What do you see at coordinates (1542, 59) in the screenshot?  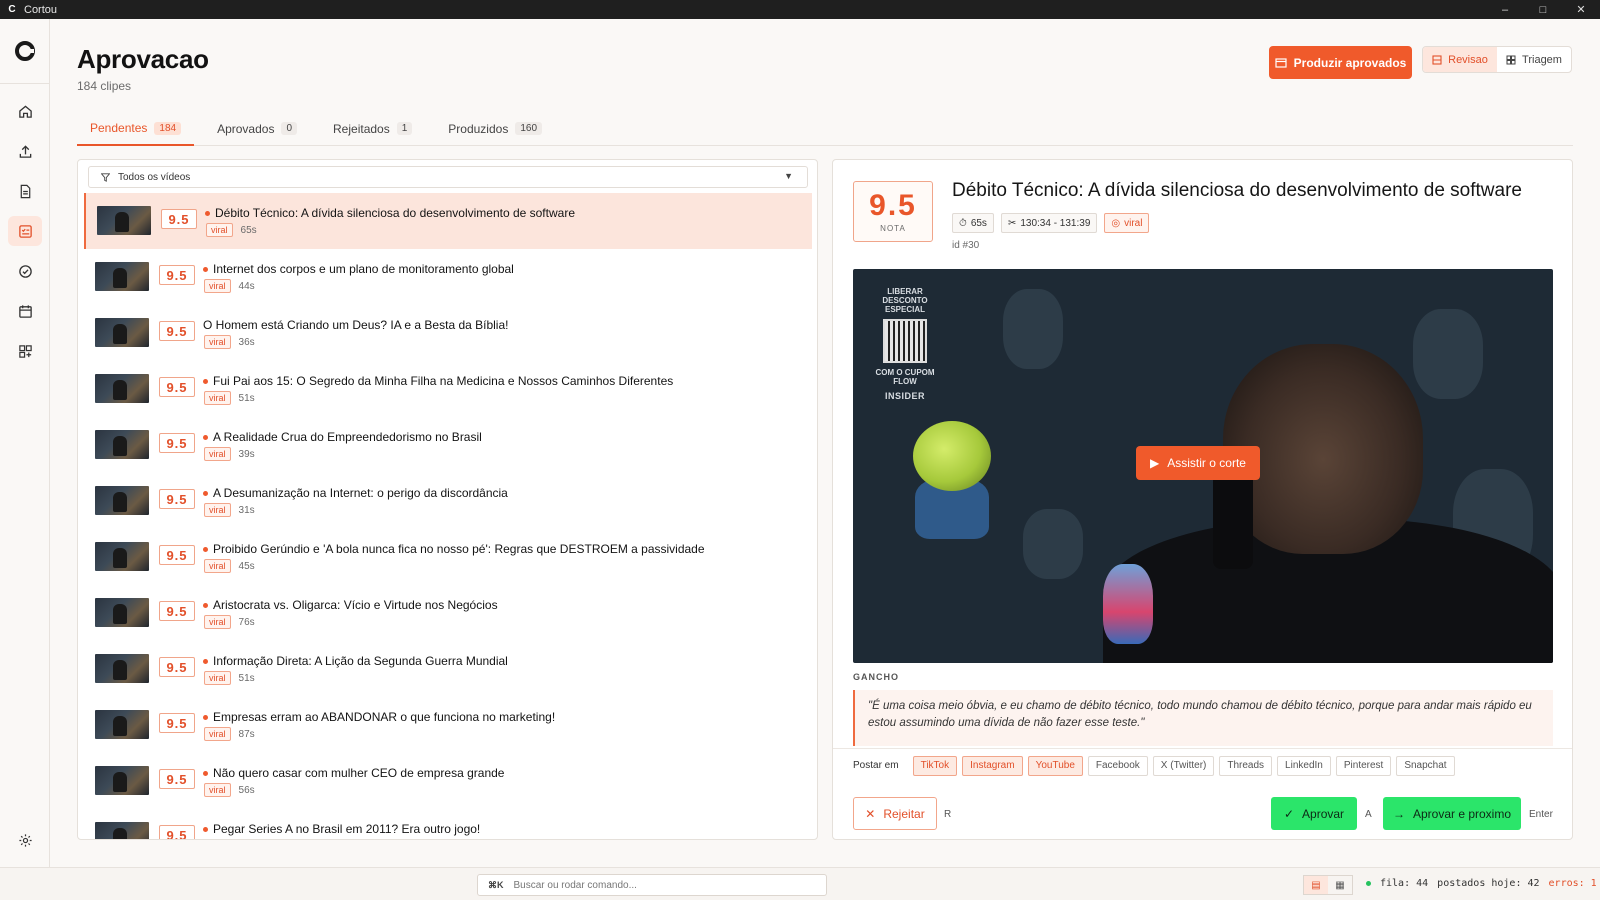 I see `mode-triagem-label: Triagem` at bounding box center [1542, 59].